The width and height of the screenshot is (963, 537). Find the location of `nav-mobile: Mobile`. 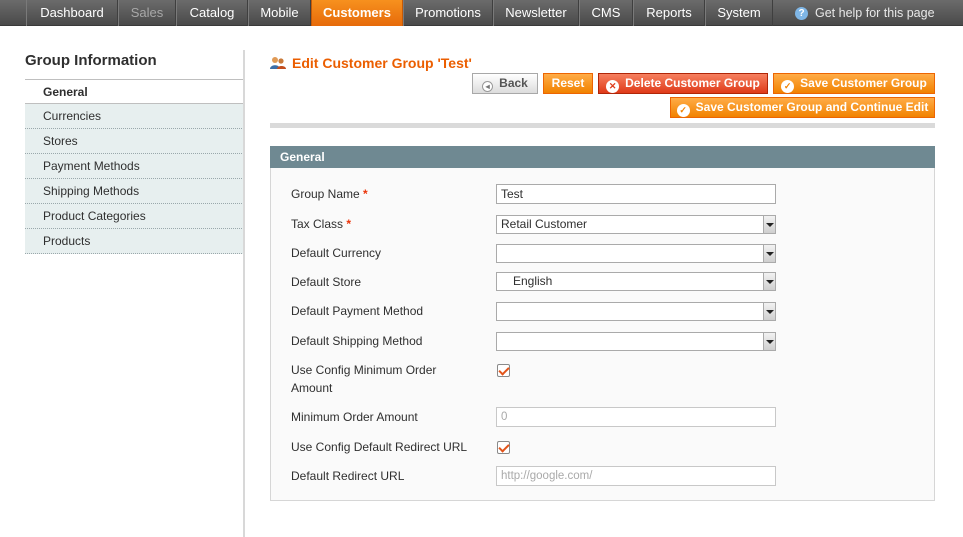

nav-mobile: Mobile is located at coordinates (279, 13).